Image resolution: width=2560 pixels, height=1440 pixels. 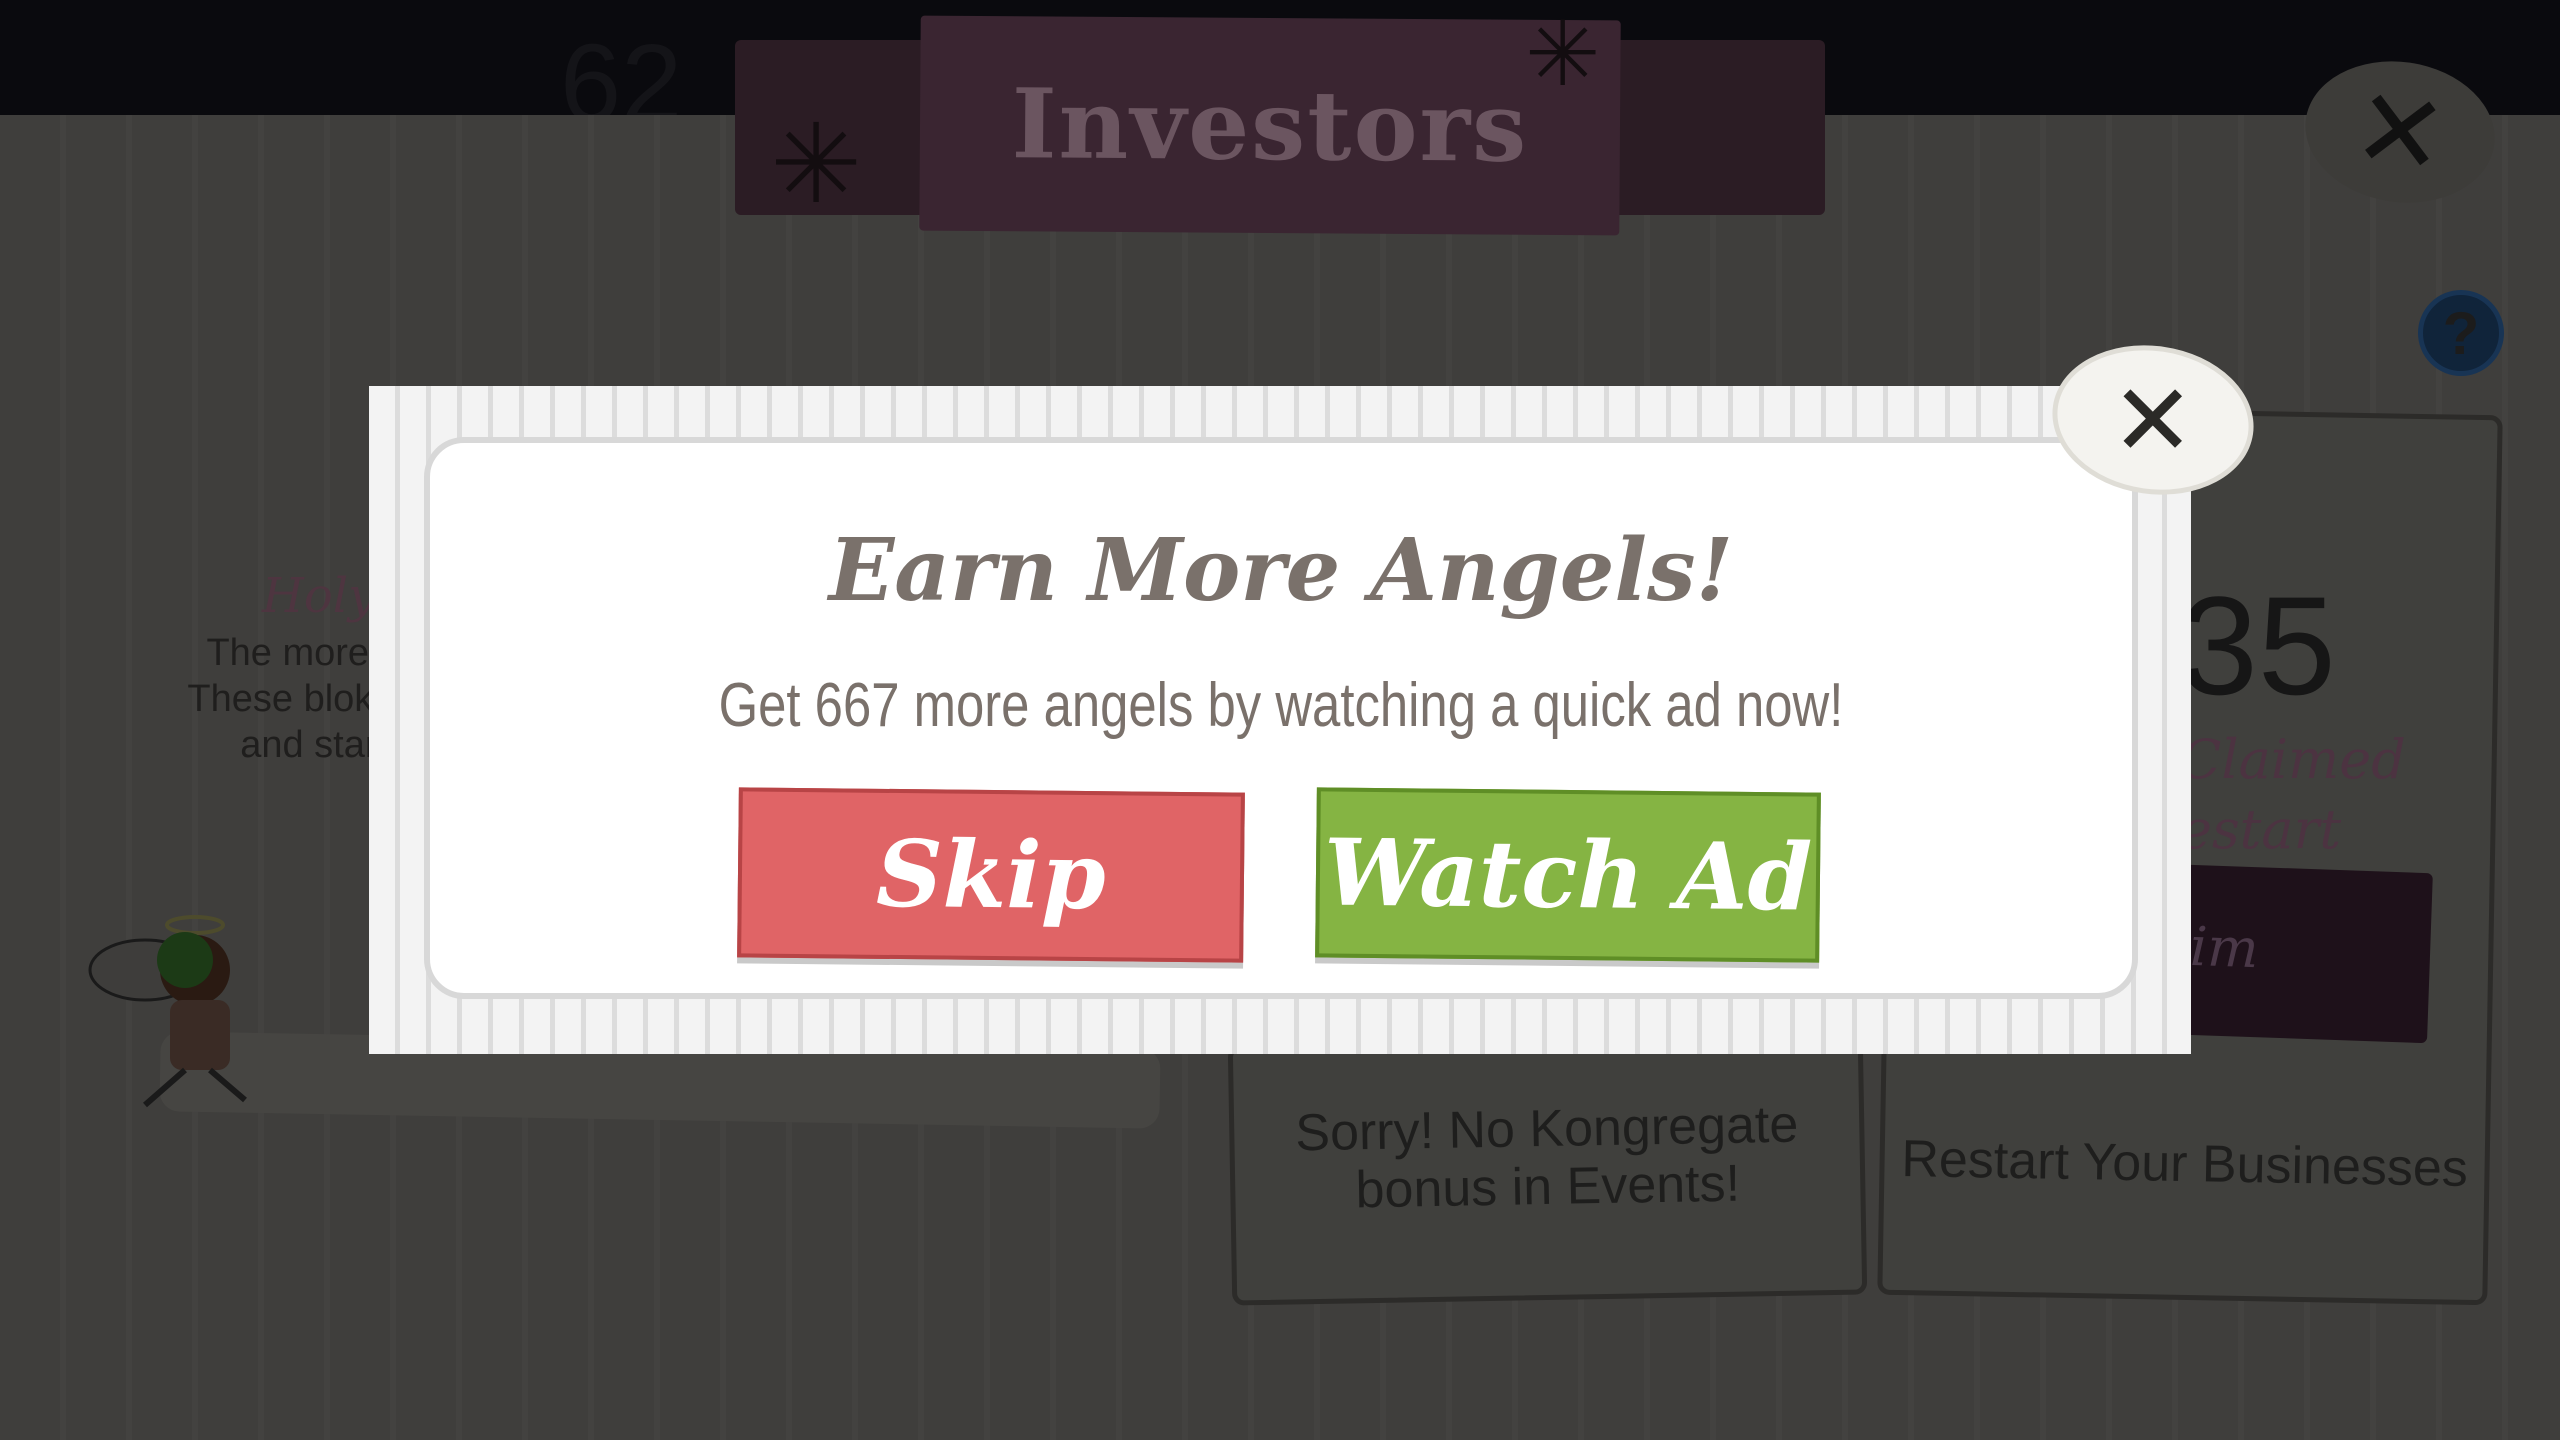 I want to click on angels-count: 35, so click(x=2258, y=645).